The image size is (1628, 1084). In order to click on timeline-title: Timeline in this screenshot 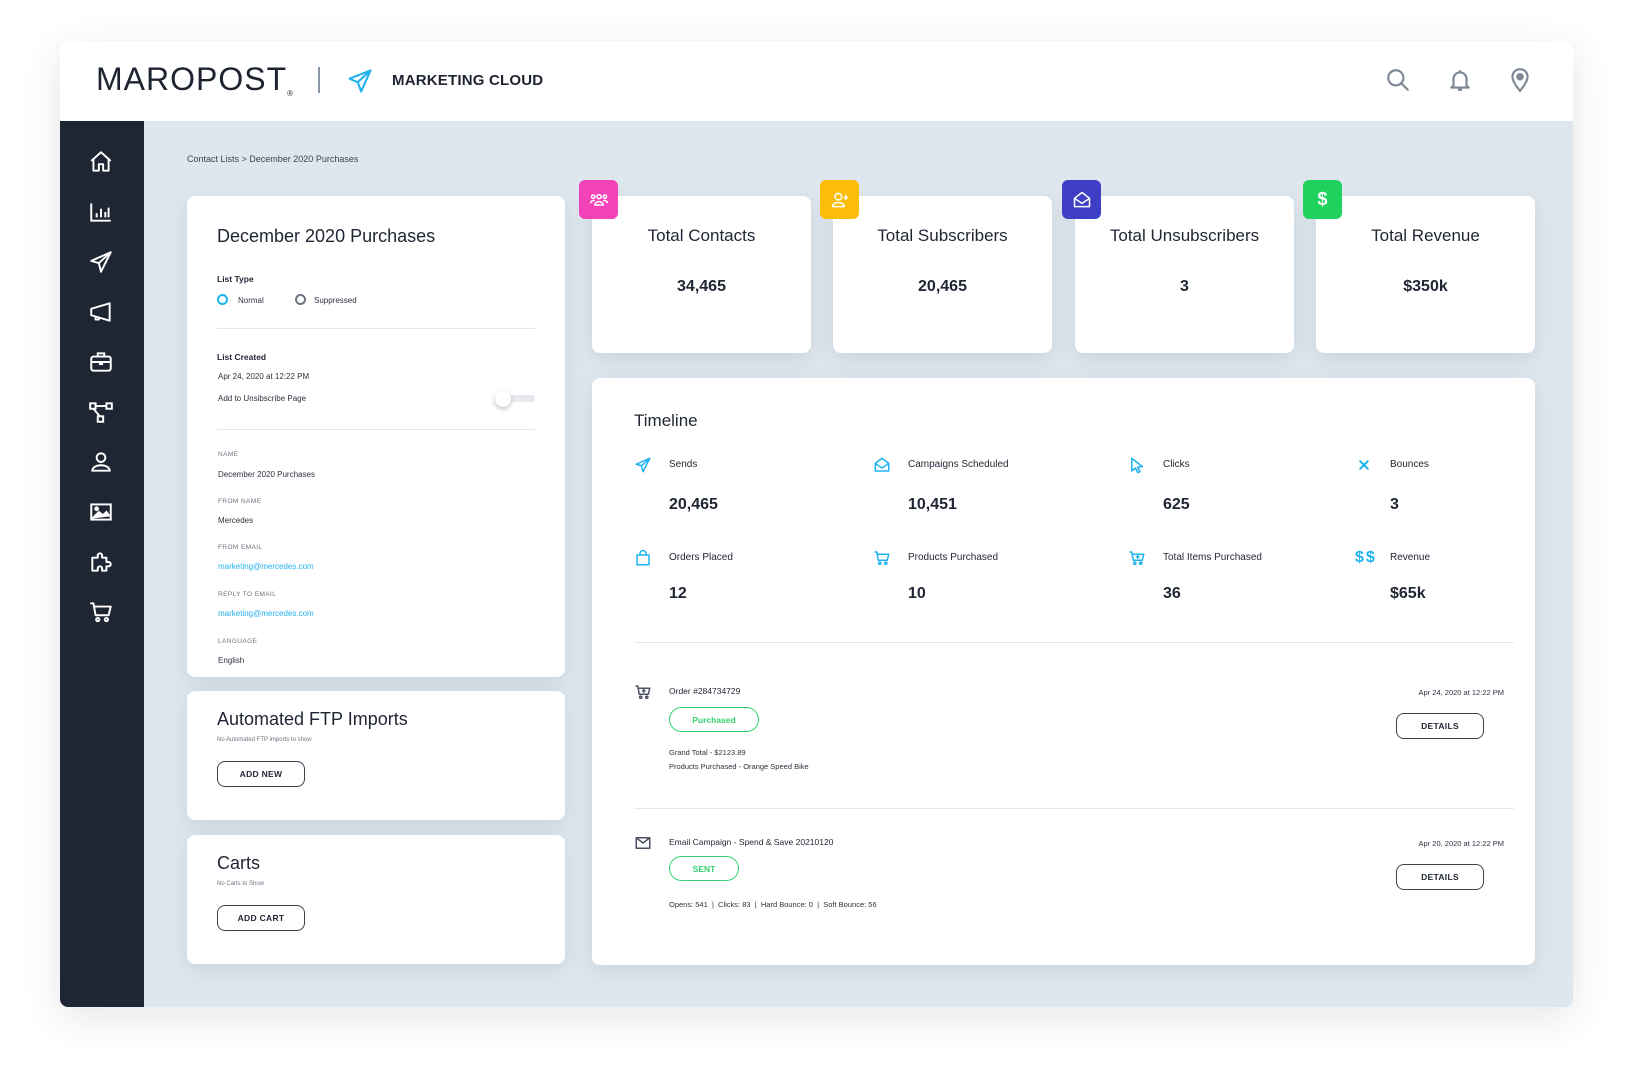, I will do `click(666, 420)`.